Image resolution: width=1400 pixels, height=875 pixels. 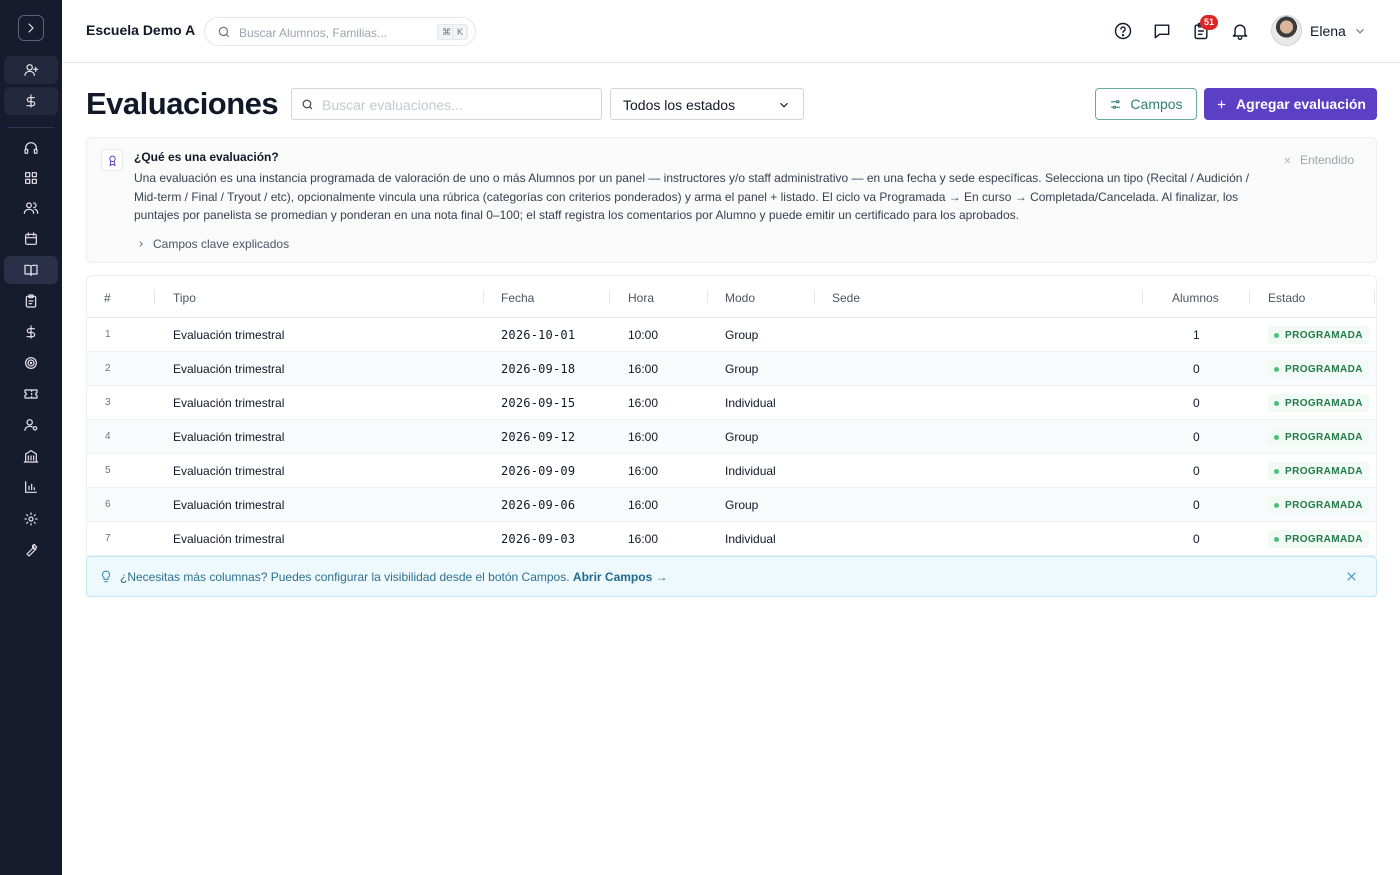 I want to click on sidebar-divider, so click(x=31, y=127).